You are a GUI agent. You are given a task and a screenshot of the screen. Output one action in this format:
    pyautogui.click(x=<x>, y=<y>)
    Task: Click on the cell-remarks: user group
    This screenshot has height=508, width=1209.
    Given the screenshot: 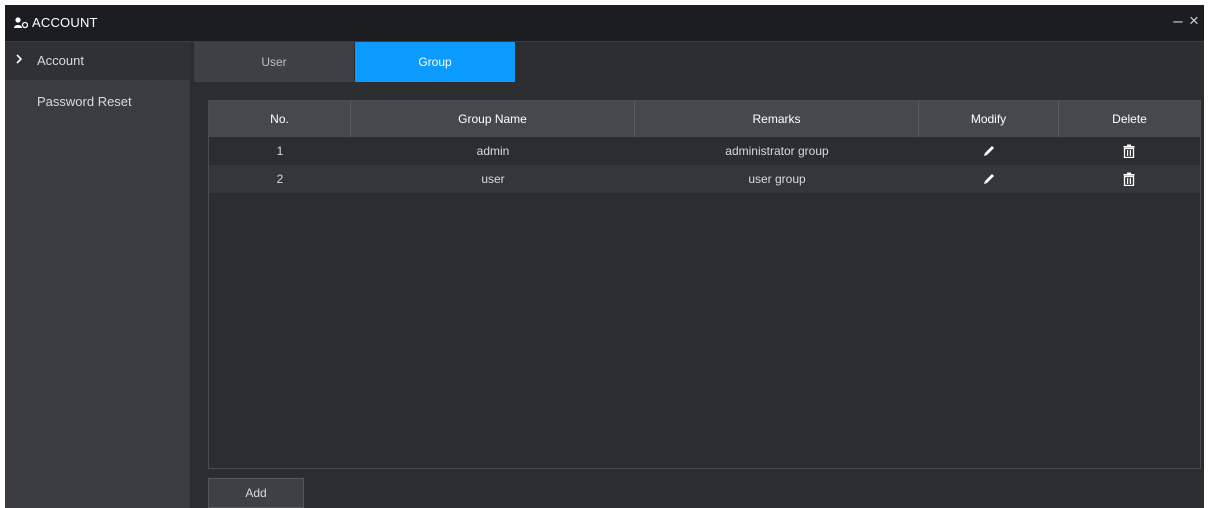 What is the action you would take?
    pyautogui.click(x=777, y=179)
    